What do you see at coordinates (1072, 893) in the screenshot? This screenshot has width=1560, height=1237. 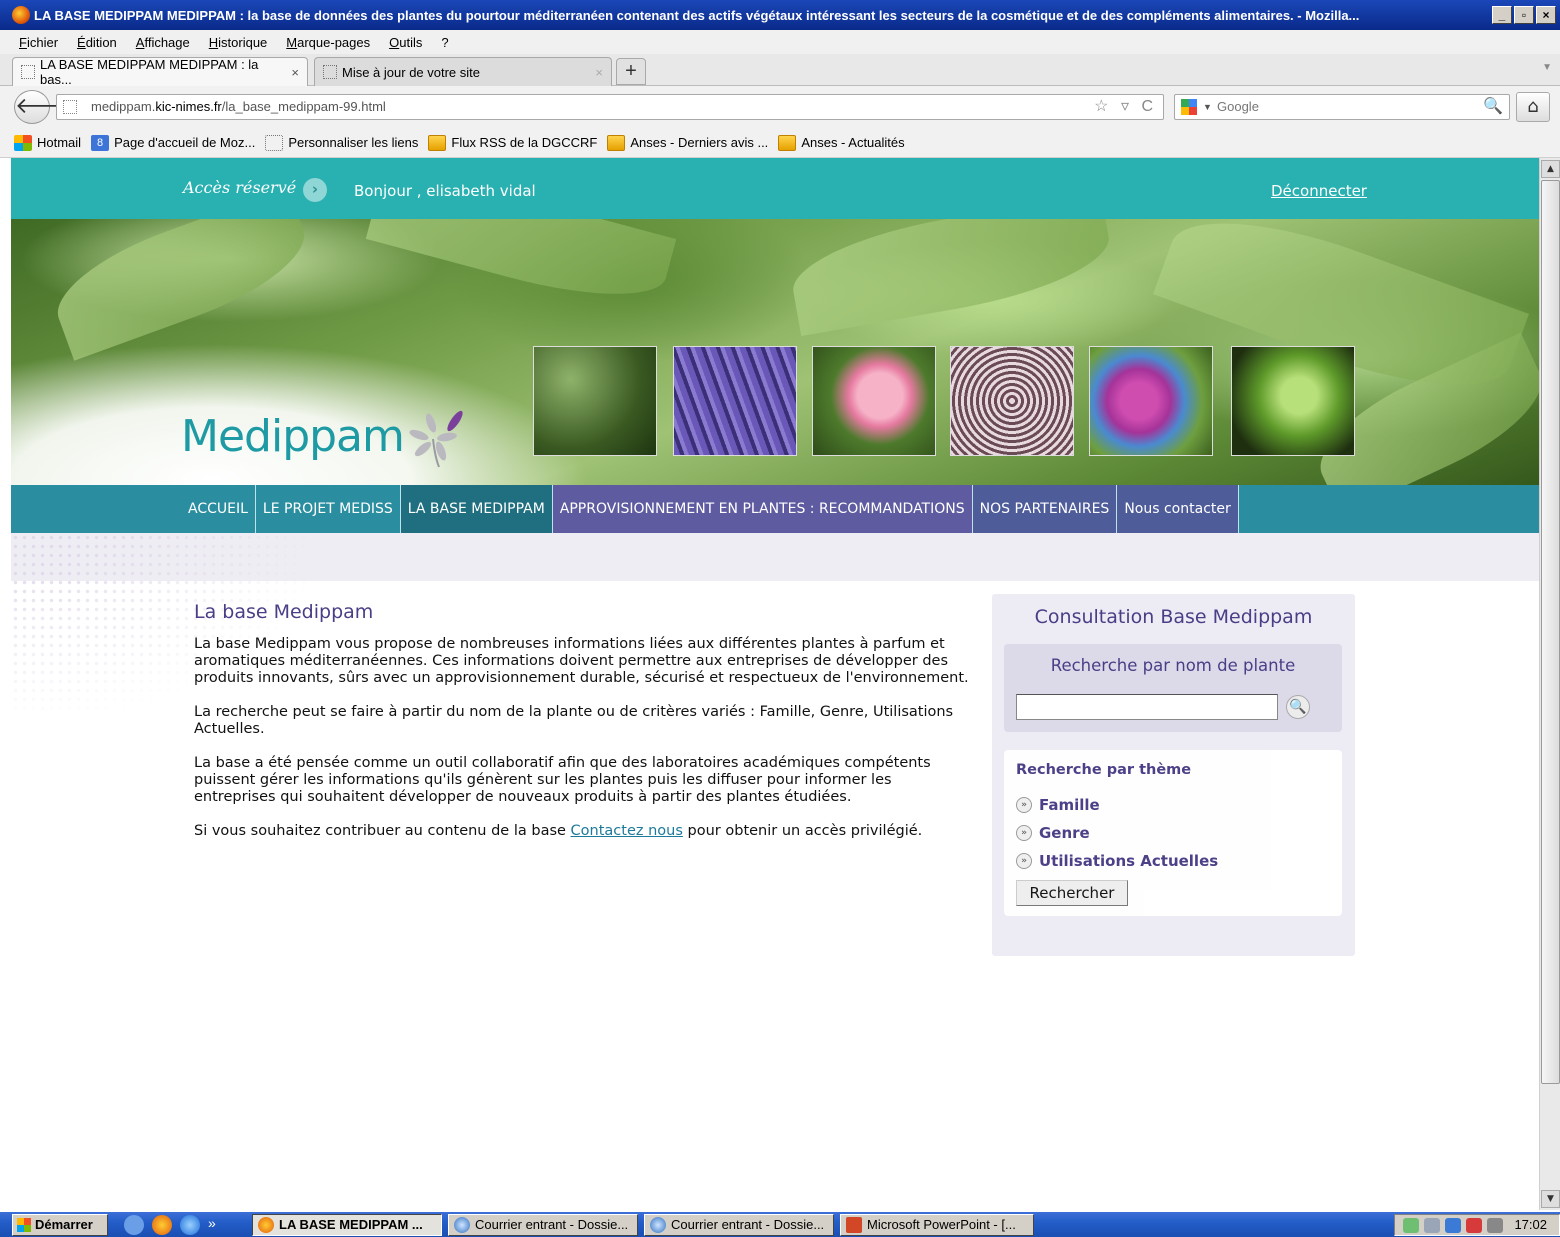 I see `rechercher-button: Rechercher` at bounding box center [1072, 893].